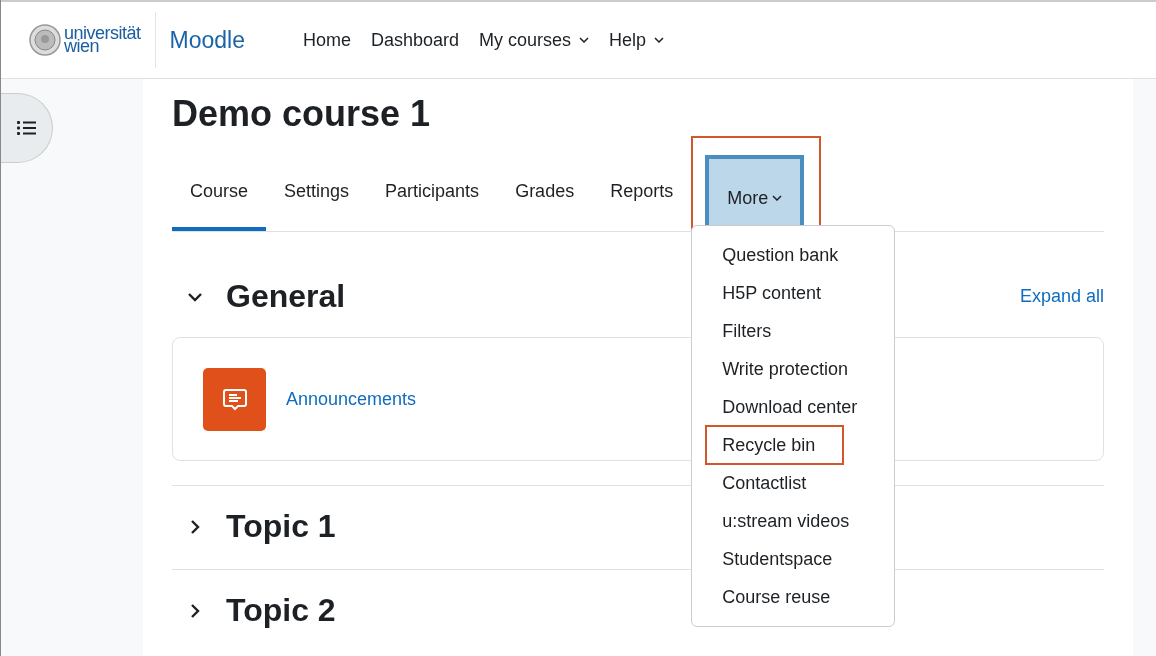  What do you see at coordinates (281, 610) in the screenshot?
I see `section-title: Topic 2` at bounding box center [281, 610].